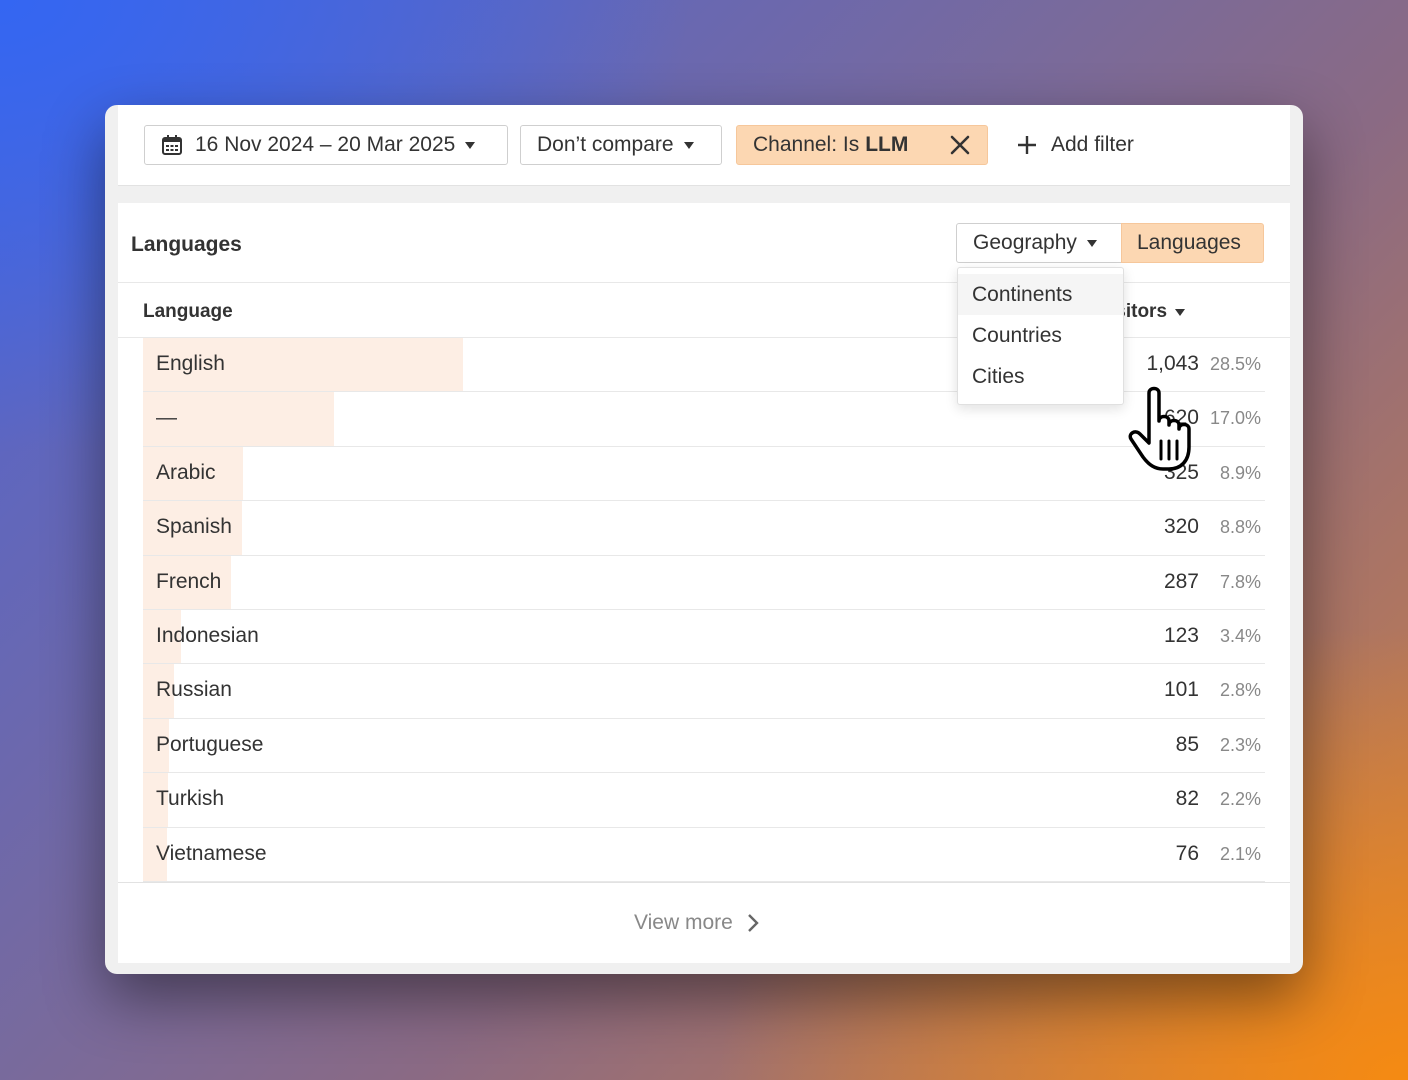 The image size is (1408, 1080). What do you see at coordinates (1027, 145) in the screenshot?
I see `plus-icon` at bounding box center [1027, 145].